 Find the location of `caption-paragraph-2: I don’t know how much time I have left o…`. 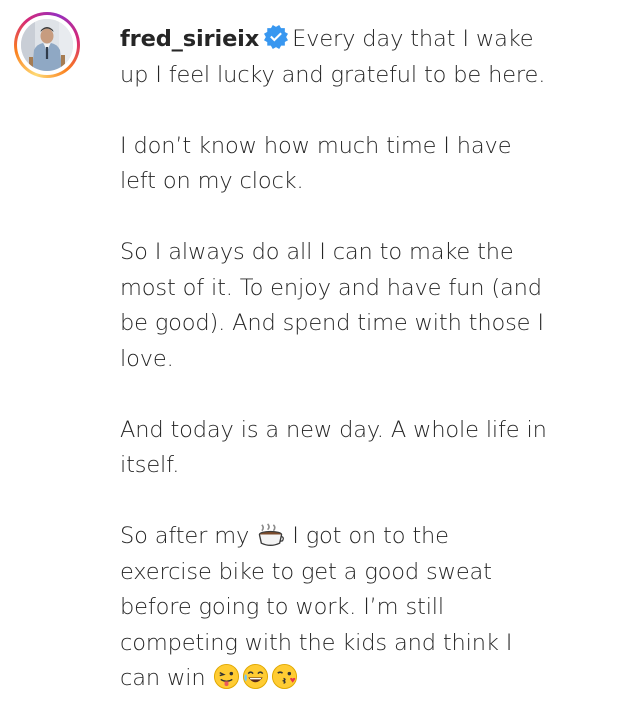

caption-paragraph-2: I don’t know how much time I have left o… is located at coordinates (365, 164).